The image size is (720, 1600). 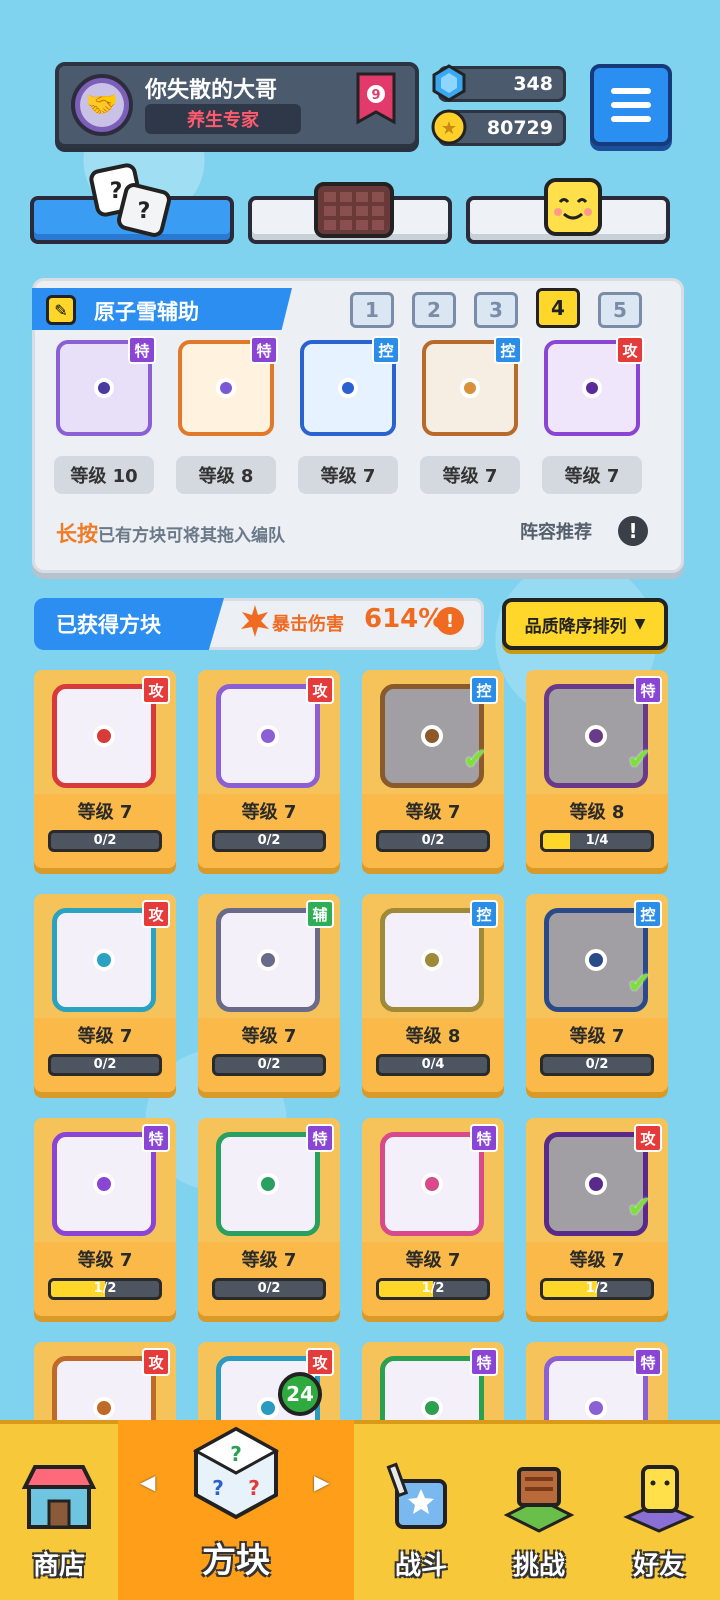 What do you see at coordinates (108, 625) in the screenshot?
I see `obtained-title: 已获得方块` at bounding box center [108, 625].